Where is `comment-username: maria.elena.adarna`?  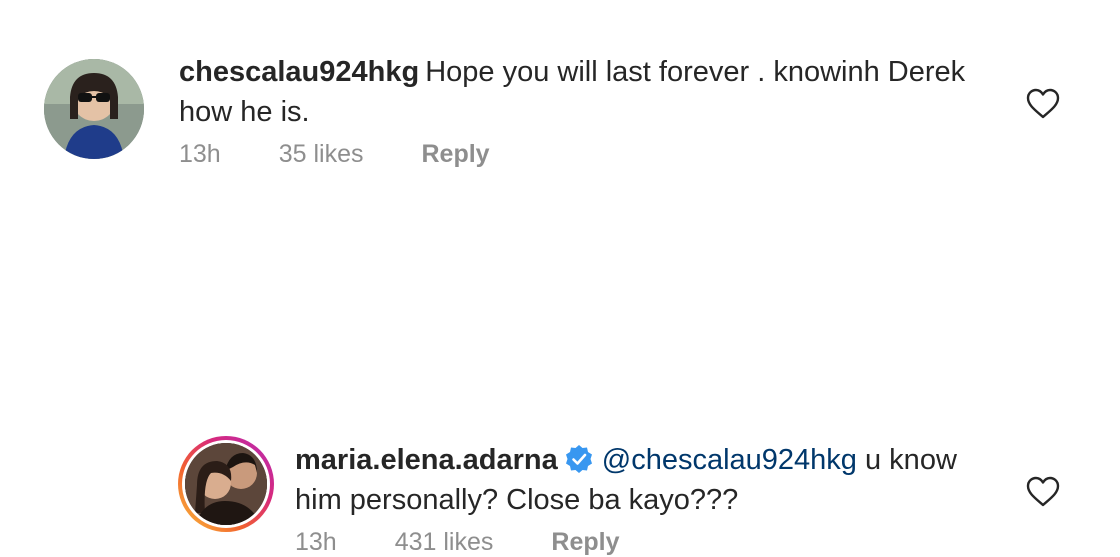
comment-username: maria.elena.adarna is located at coordinates (426, 460).